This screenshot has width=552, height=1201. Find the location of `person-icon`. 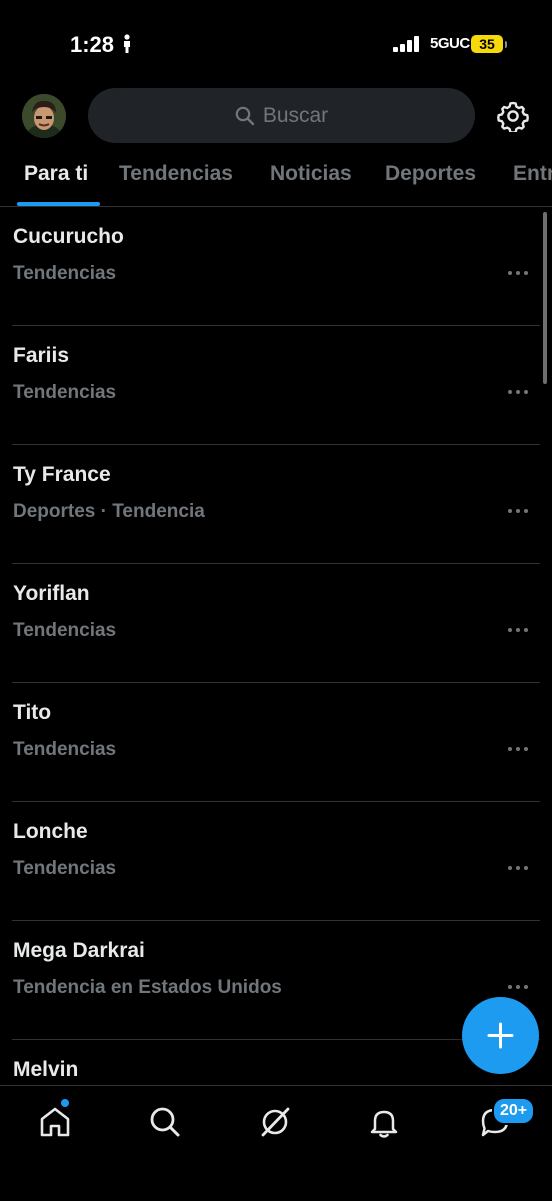

person-icon is located at coordinates (127, 43).